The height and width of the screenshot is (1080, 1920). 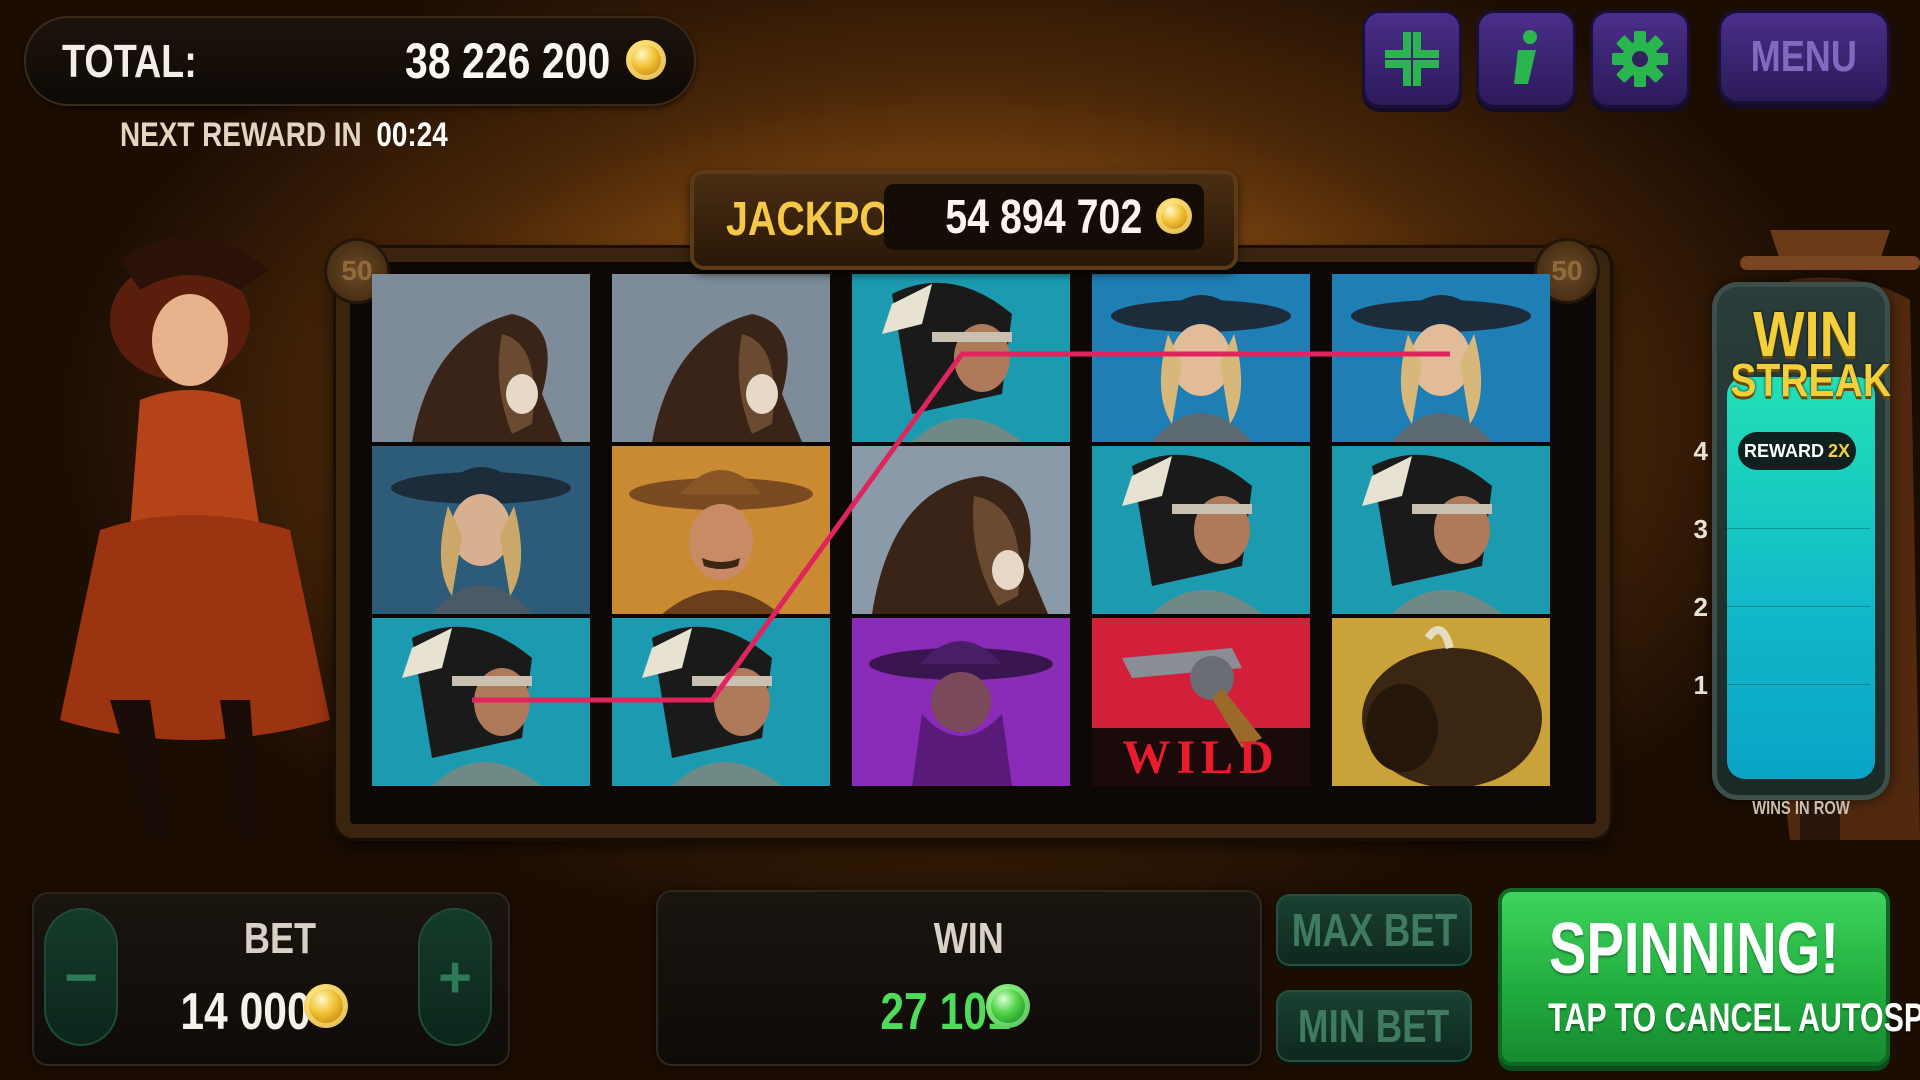 I want to click on max-bet-label: MAX BET, so click(x=1374, y=930).